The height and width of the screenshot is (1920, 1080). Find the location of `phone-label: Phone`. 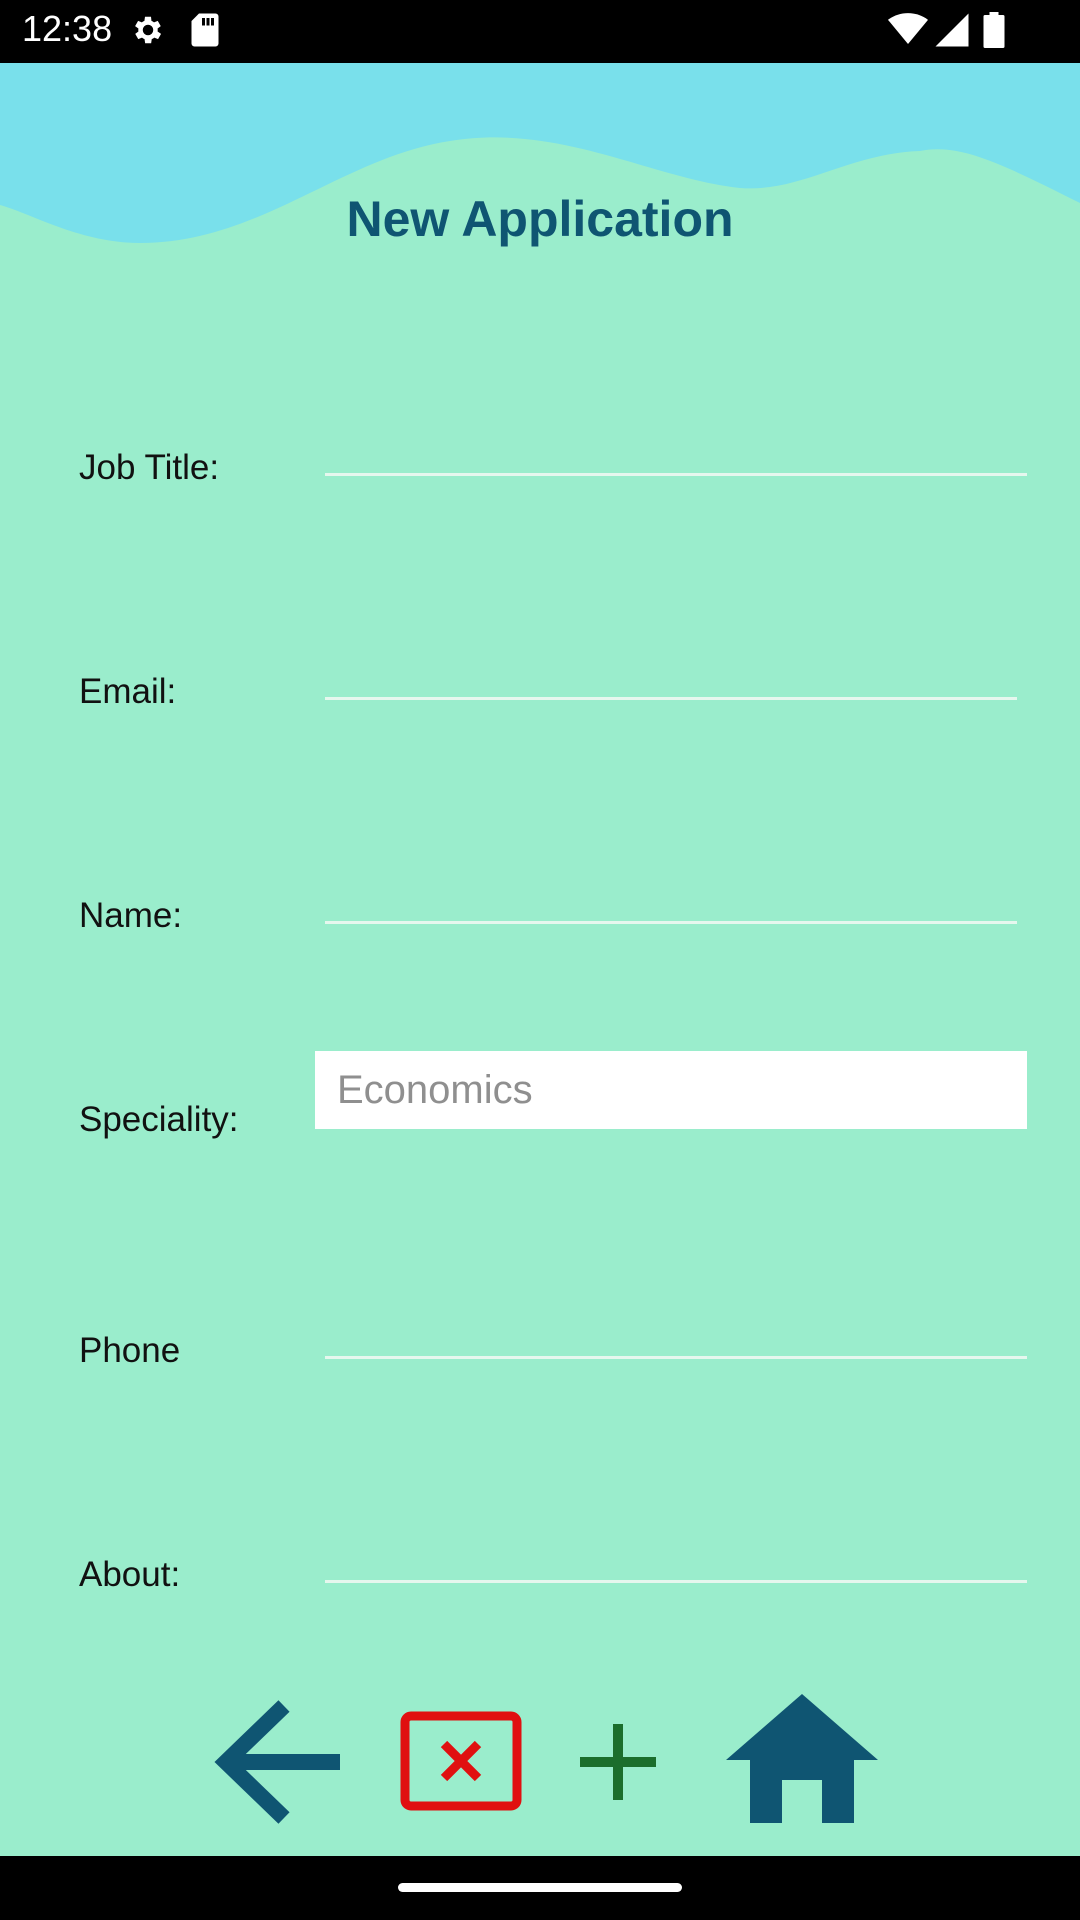

phone-label: Phone is located at coordinates (130, 1350).